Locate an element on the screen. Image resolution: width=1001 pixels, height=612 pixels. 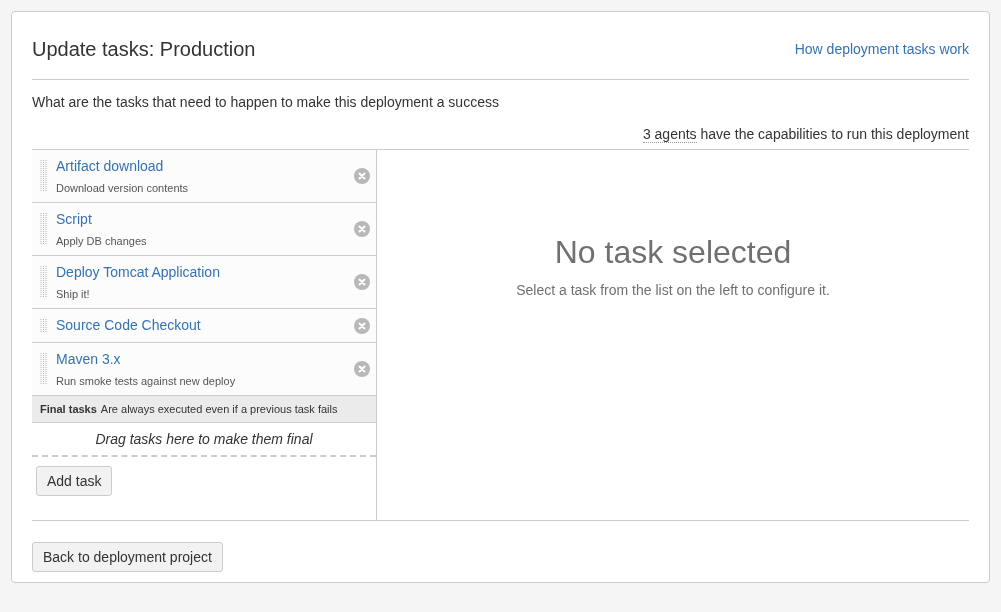
task-description: Download version contents is located at coordinates (123, 188).